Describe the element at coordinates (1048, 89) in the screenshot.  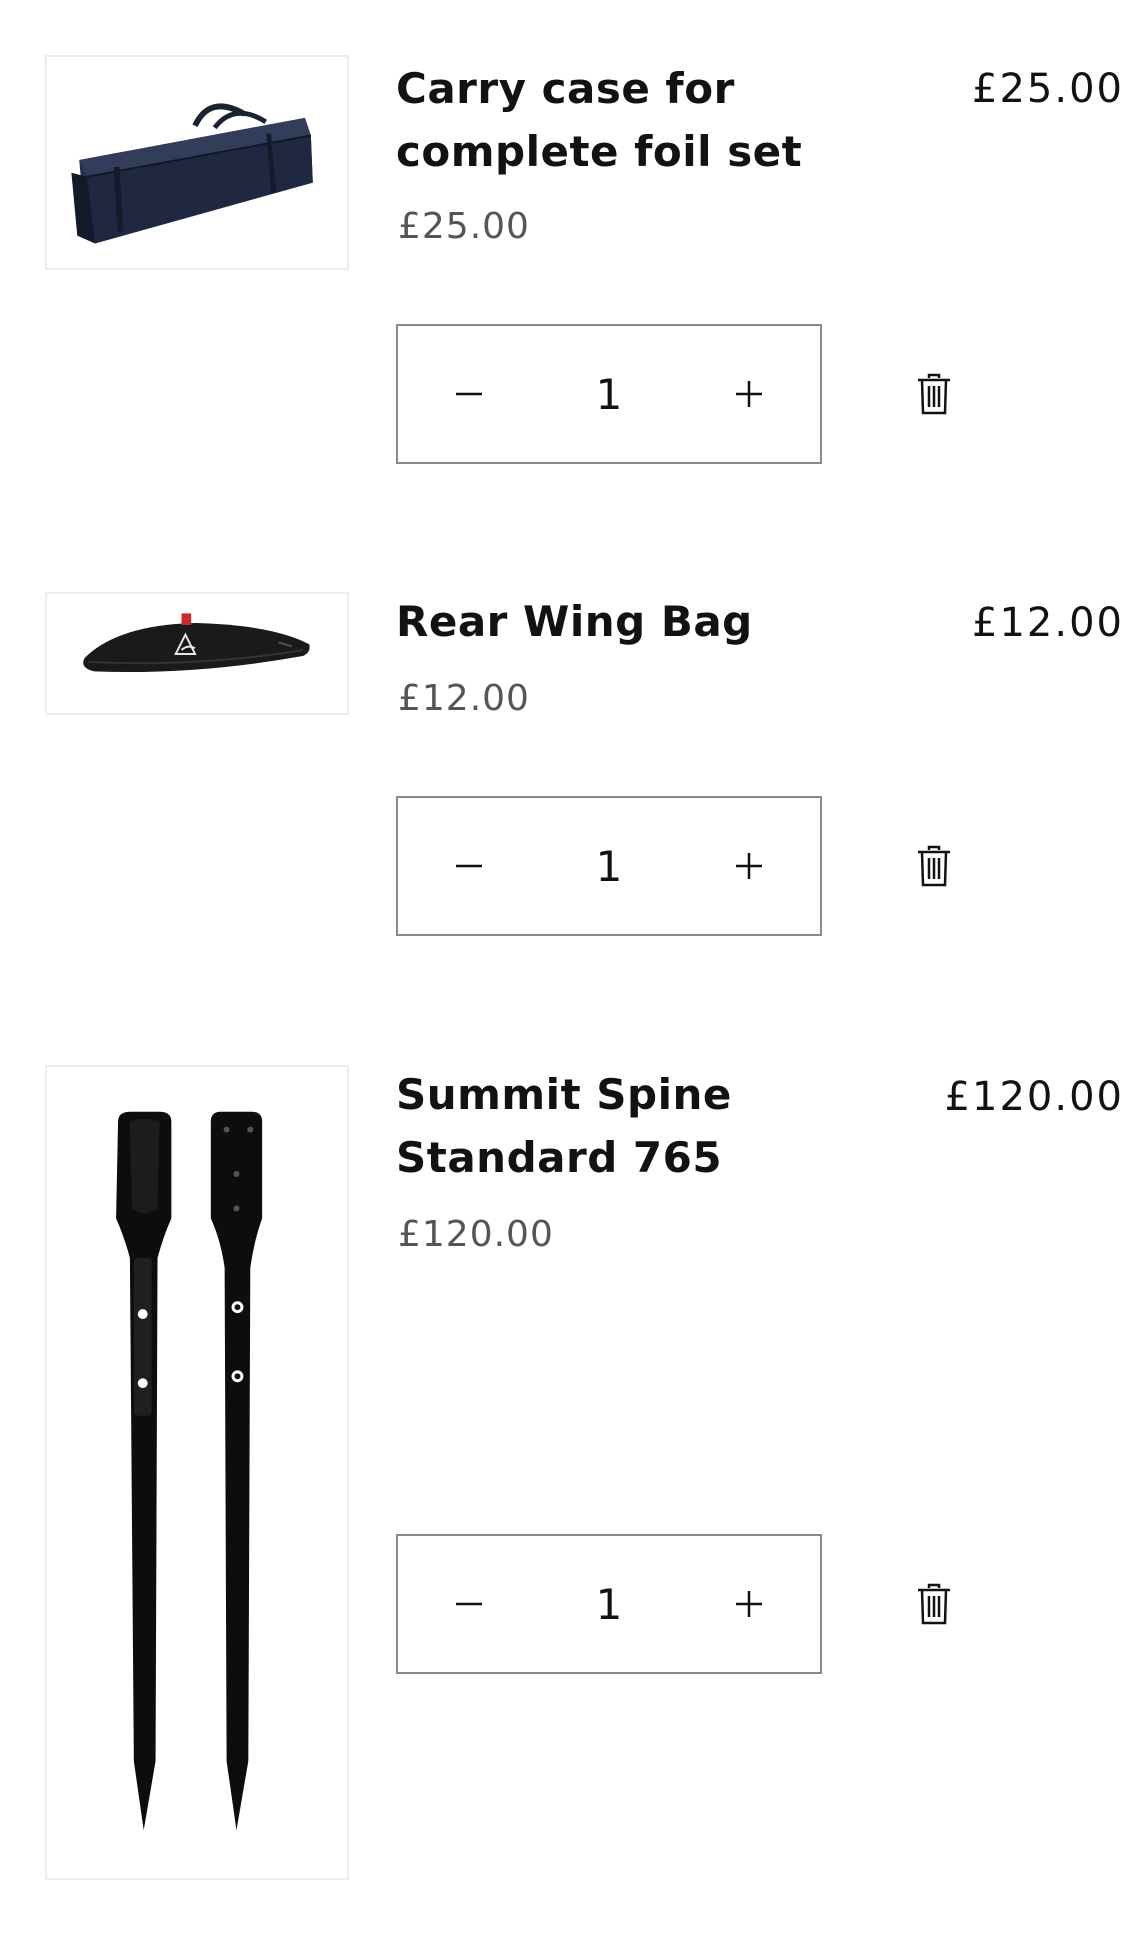
I see `line-total: £25.00` at that location.